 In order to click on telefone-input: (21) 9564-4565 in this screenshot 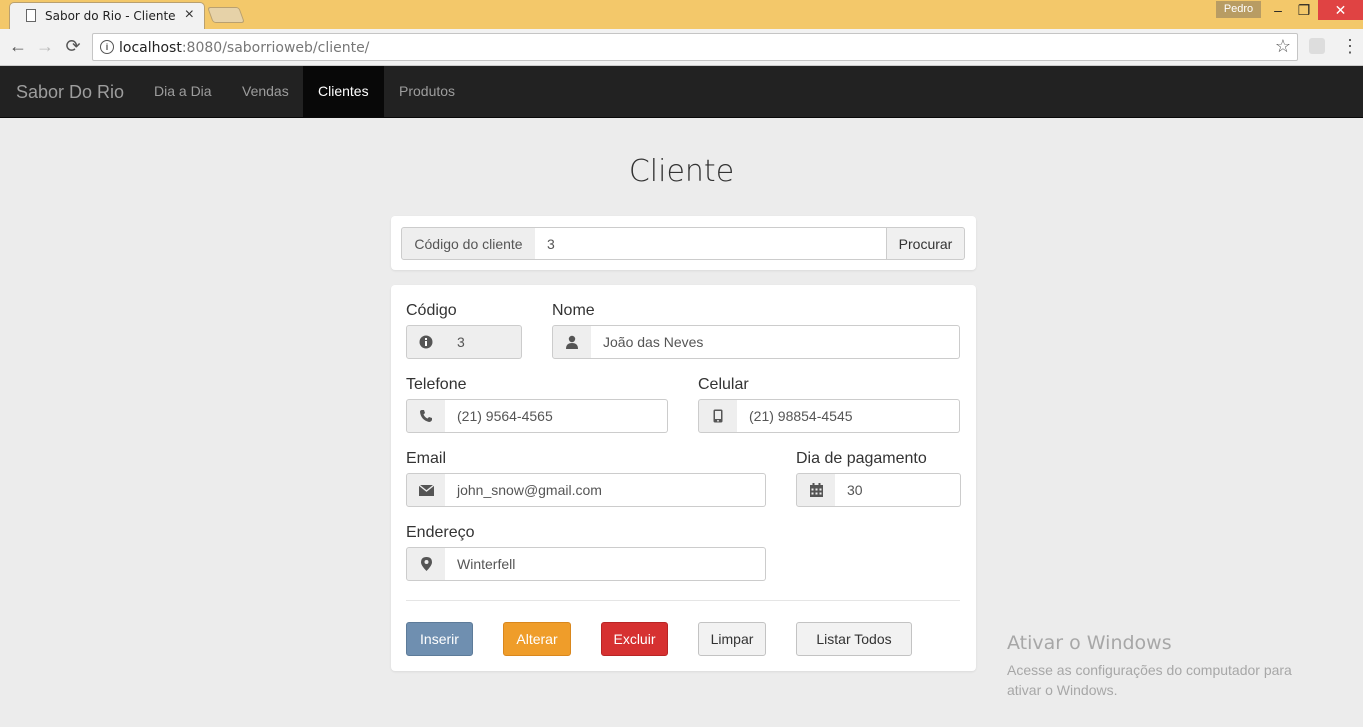, I will do `click(556, 416)`.